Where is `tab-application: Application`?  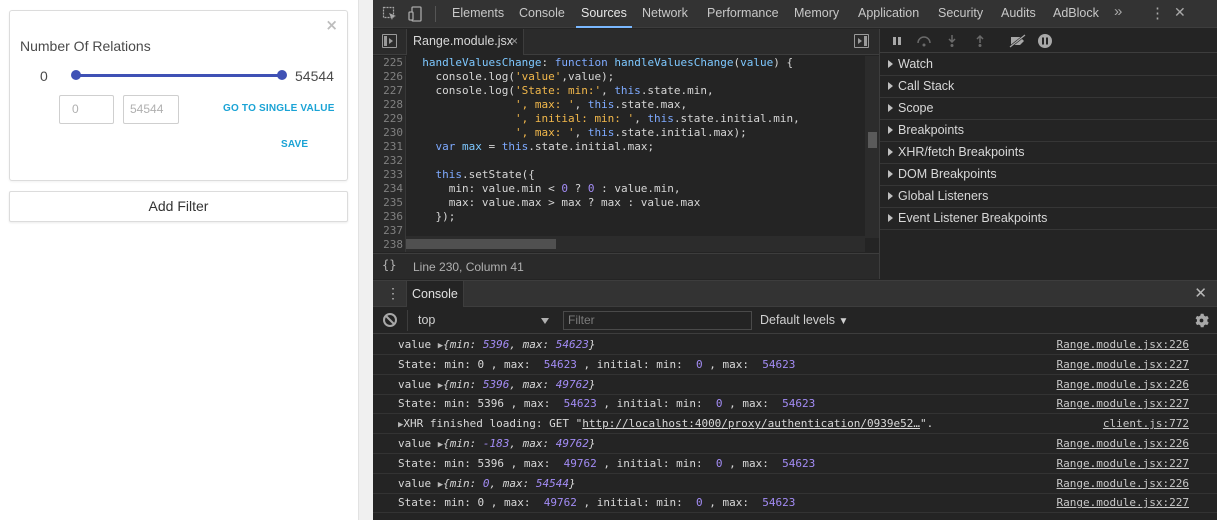
tab-application: Application is located at coordinates (888, 14).